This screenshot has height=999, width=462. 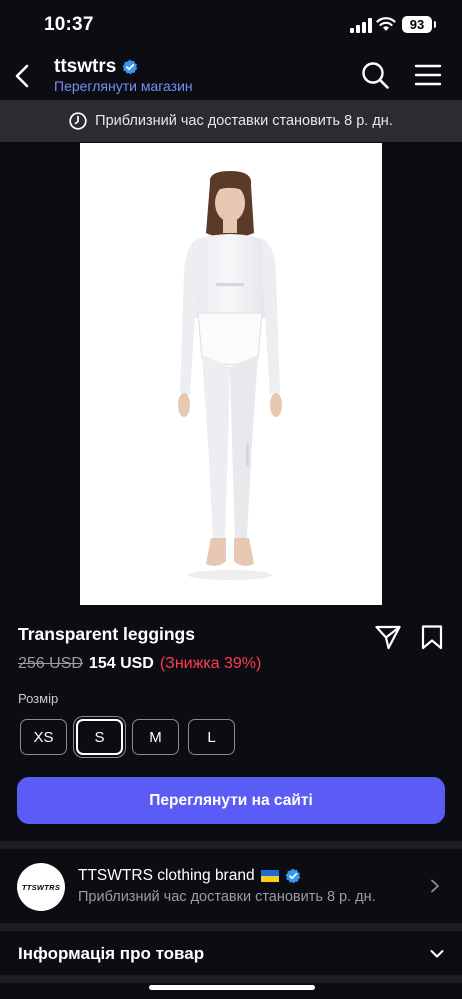 What do you see at coordinates (85, 66) in the screenshot?
I see `shop-name: ttswtrs` at bounding box center [85, 66].